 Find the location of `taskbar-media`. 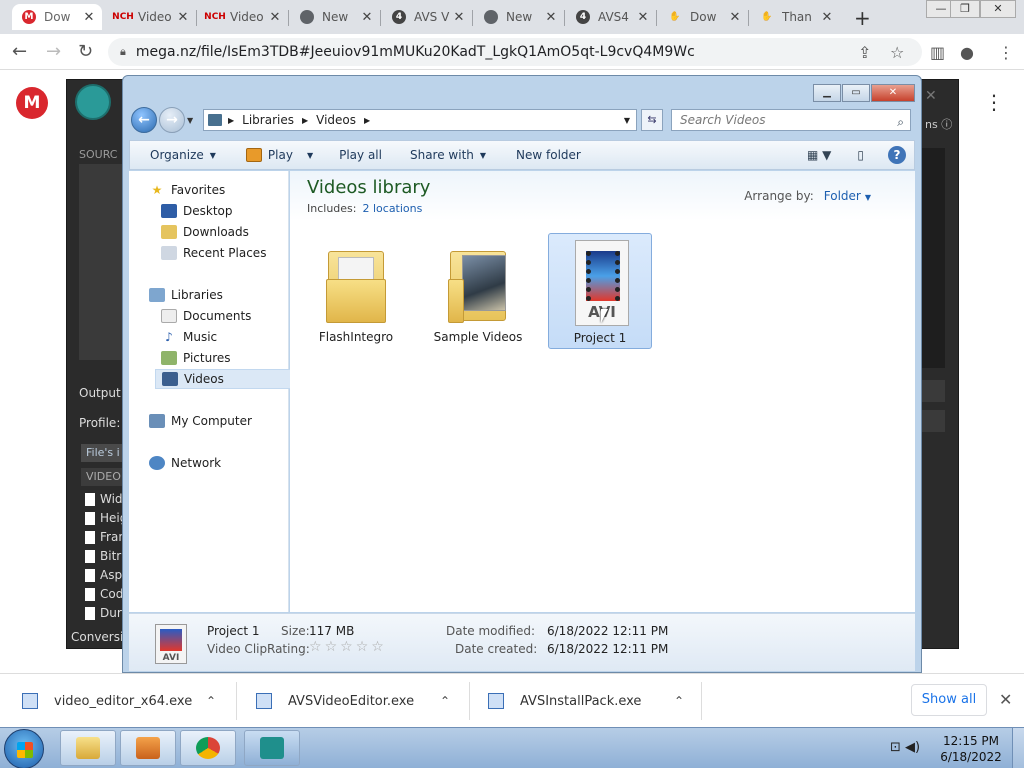

taskbar-media is located at coordinates (148, 748).